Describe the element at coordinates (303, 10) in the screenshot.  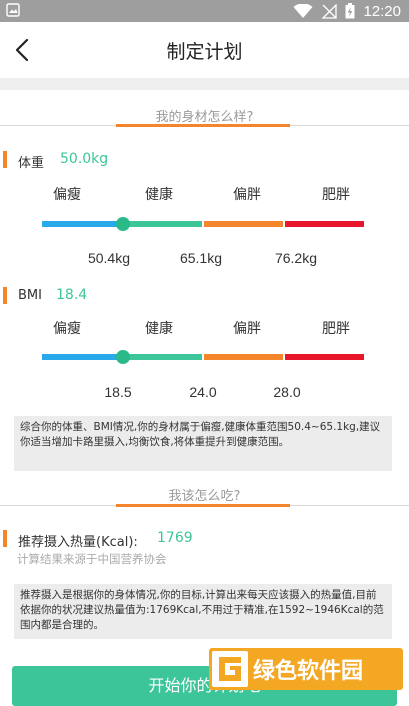
I see `wifi-icon` at that location.